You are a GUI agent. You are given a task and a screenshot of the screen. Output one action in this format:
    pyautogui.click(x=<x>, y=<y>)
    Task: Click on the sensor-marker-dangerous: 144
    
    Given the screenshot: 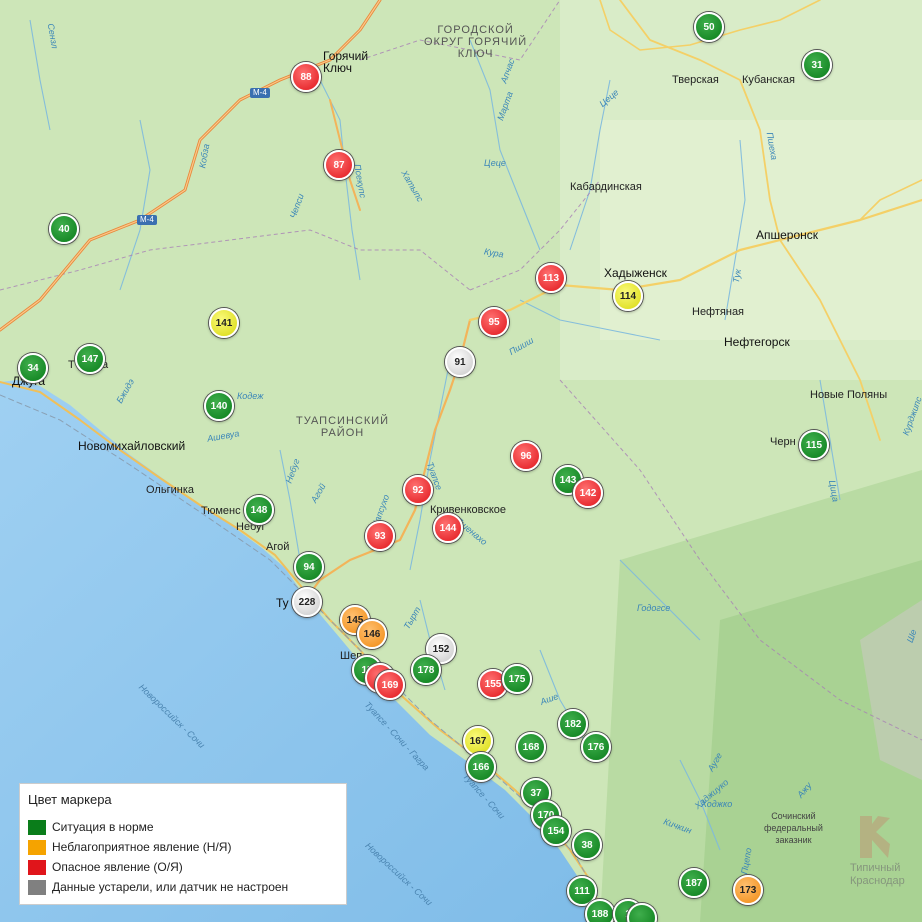 What is the action you would take?
    pyautogui.click(x=448, y=528)
    